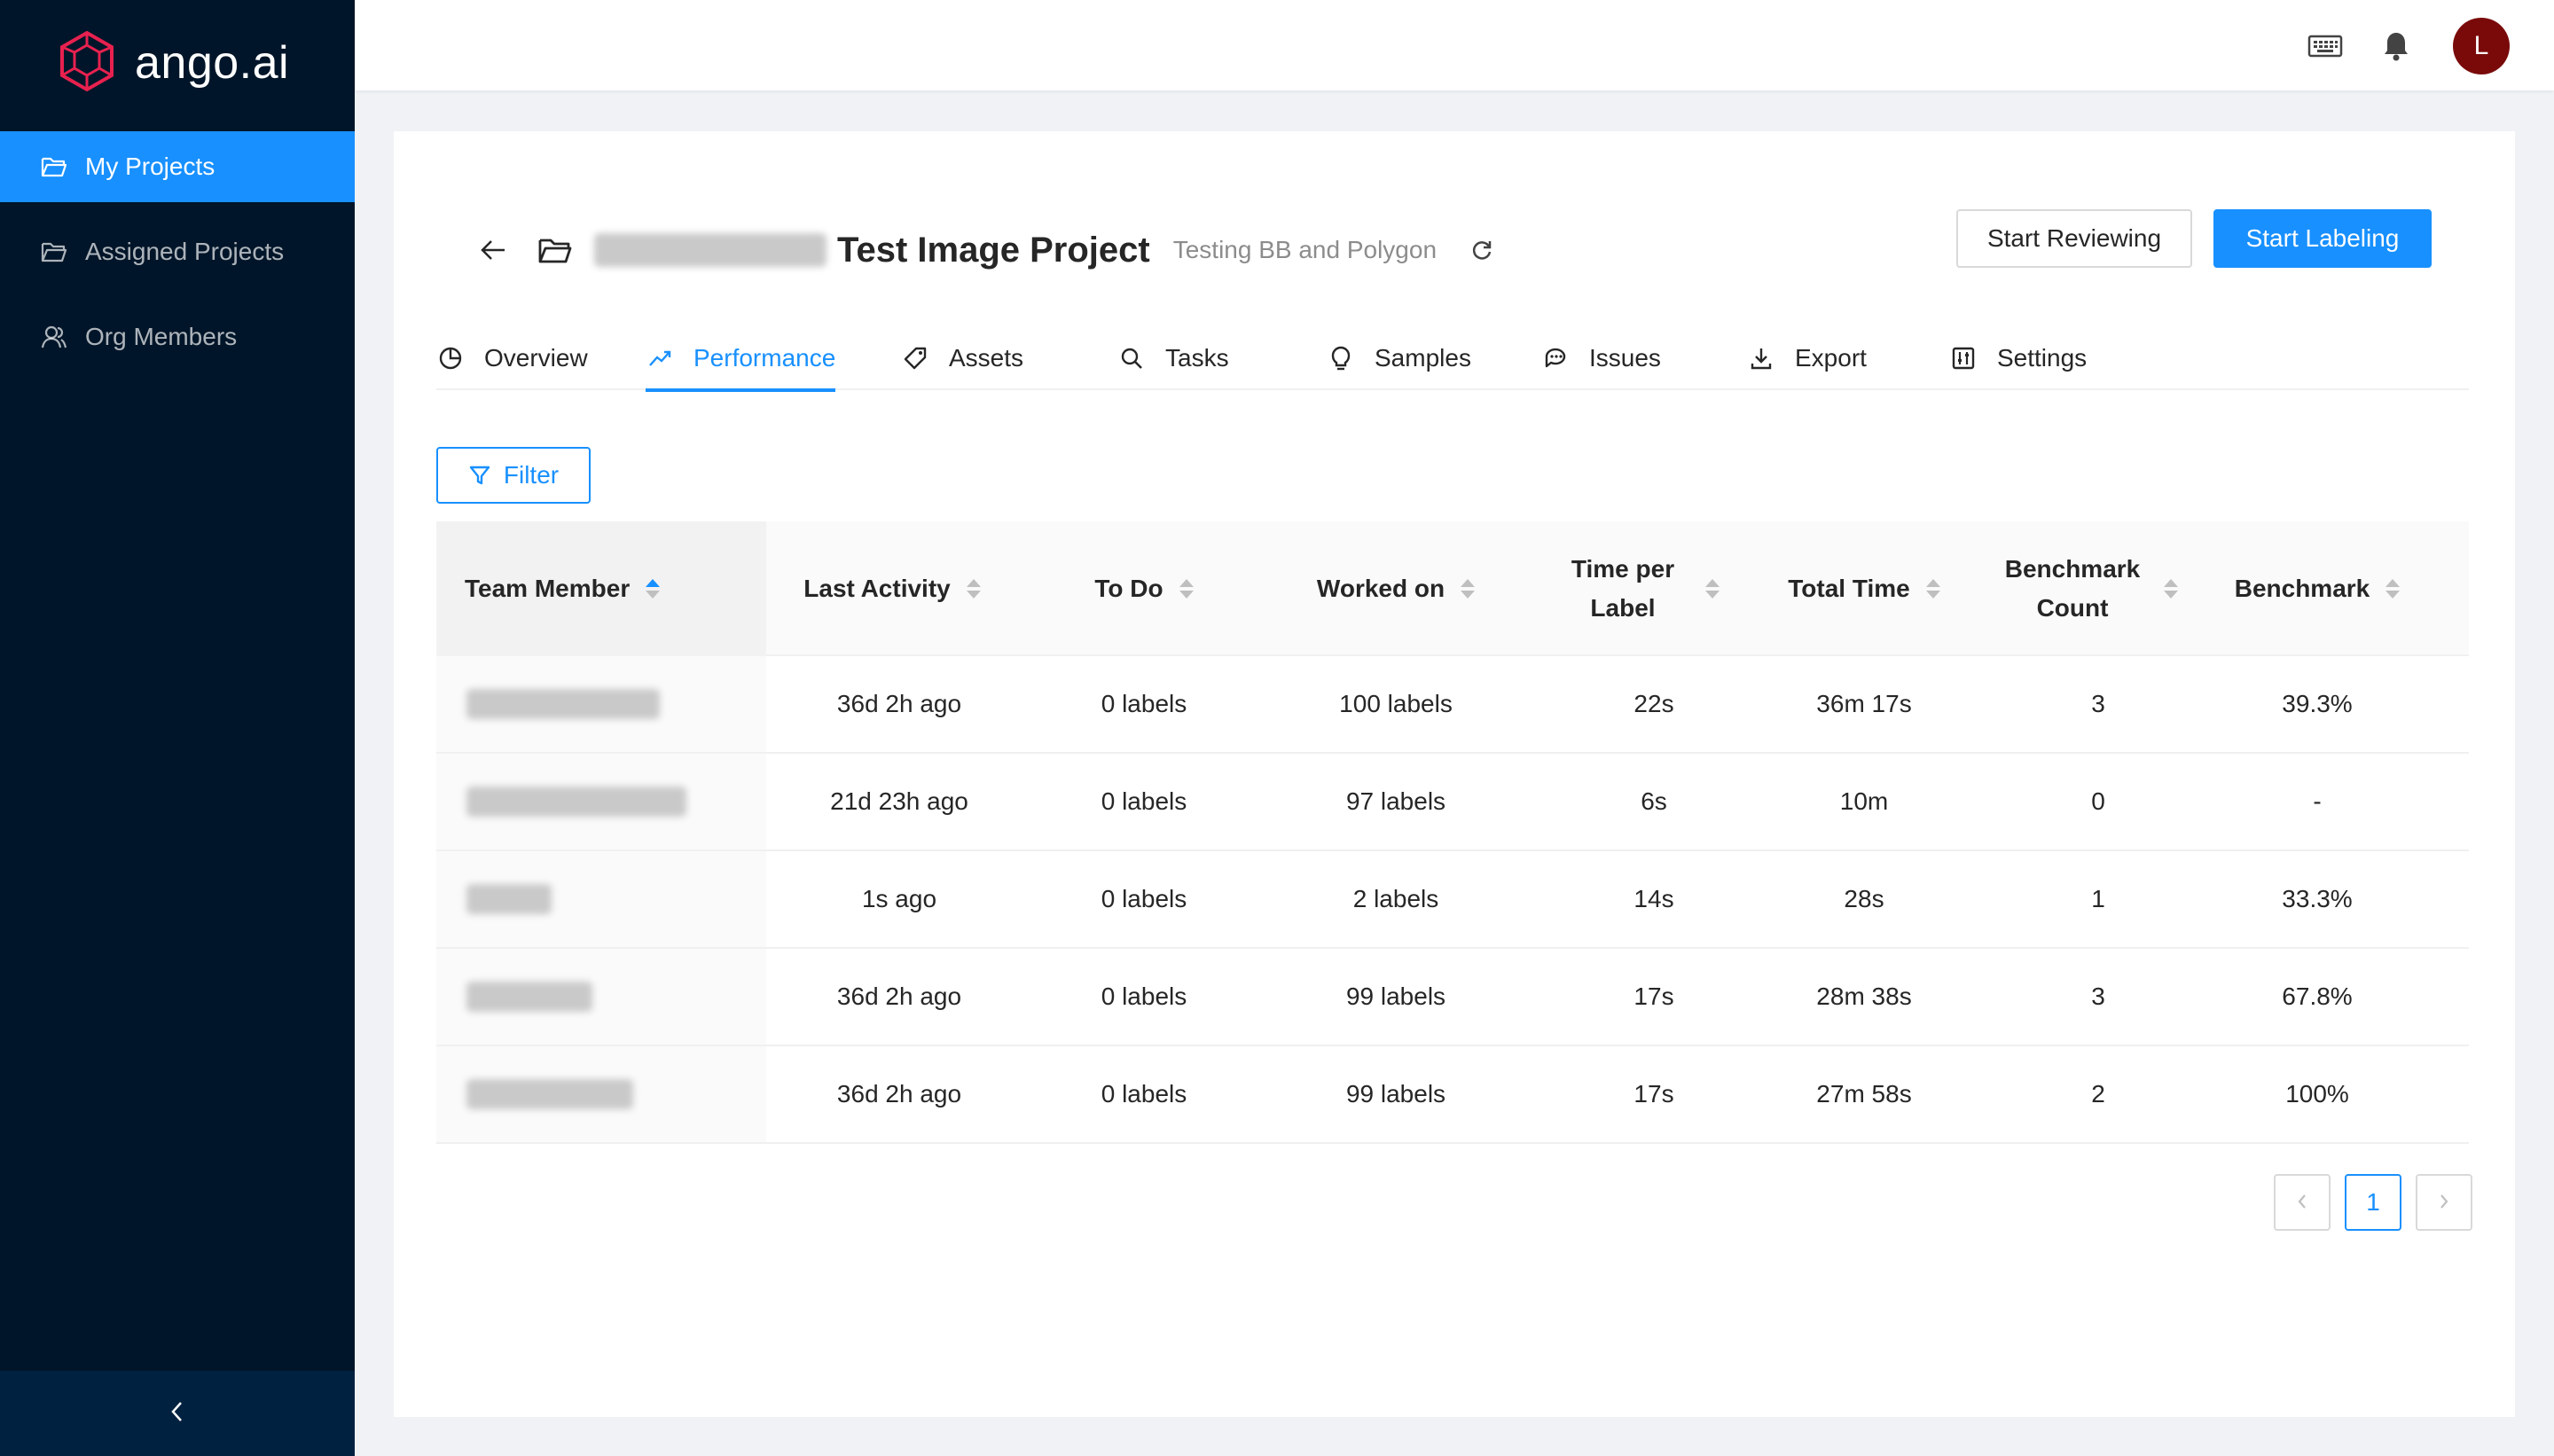  Describe the element at coordinates (2098, 1094) in the screenshot. I see `benchmark-count-cell: 2` at that location.